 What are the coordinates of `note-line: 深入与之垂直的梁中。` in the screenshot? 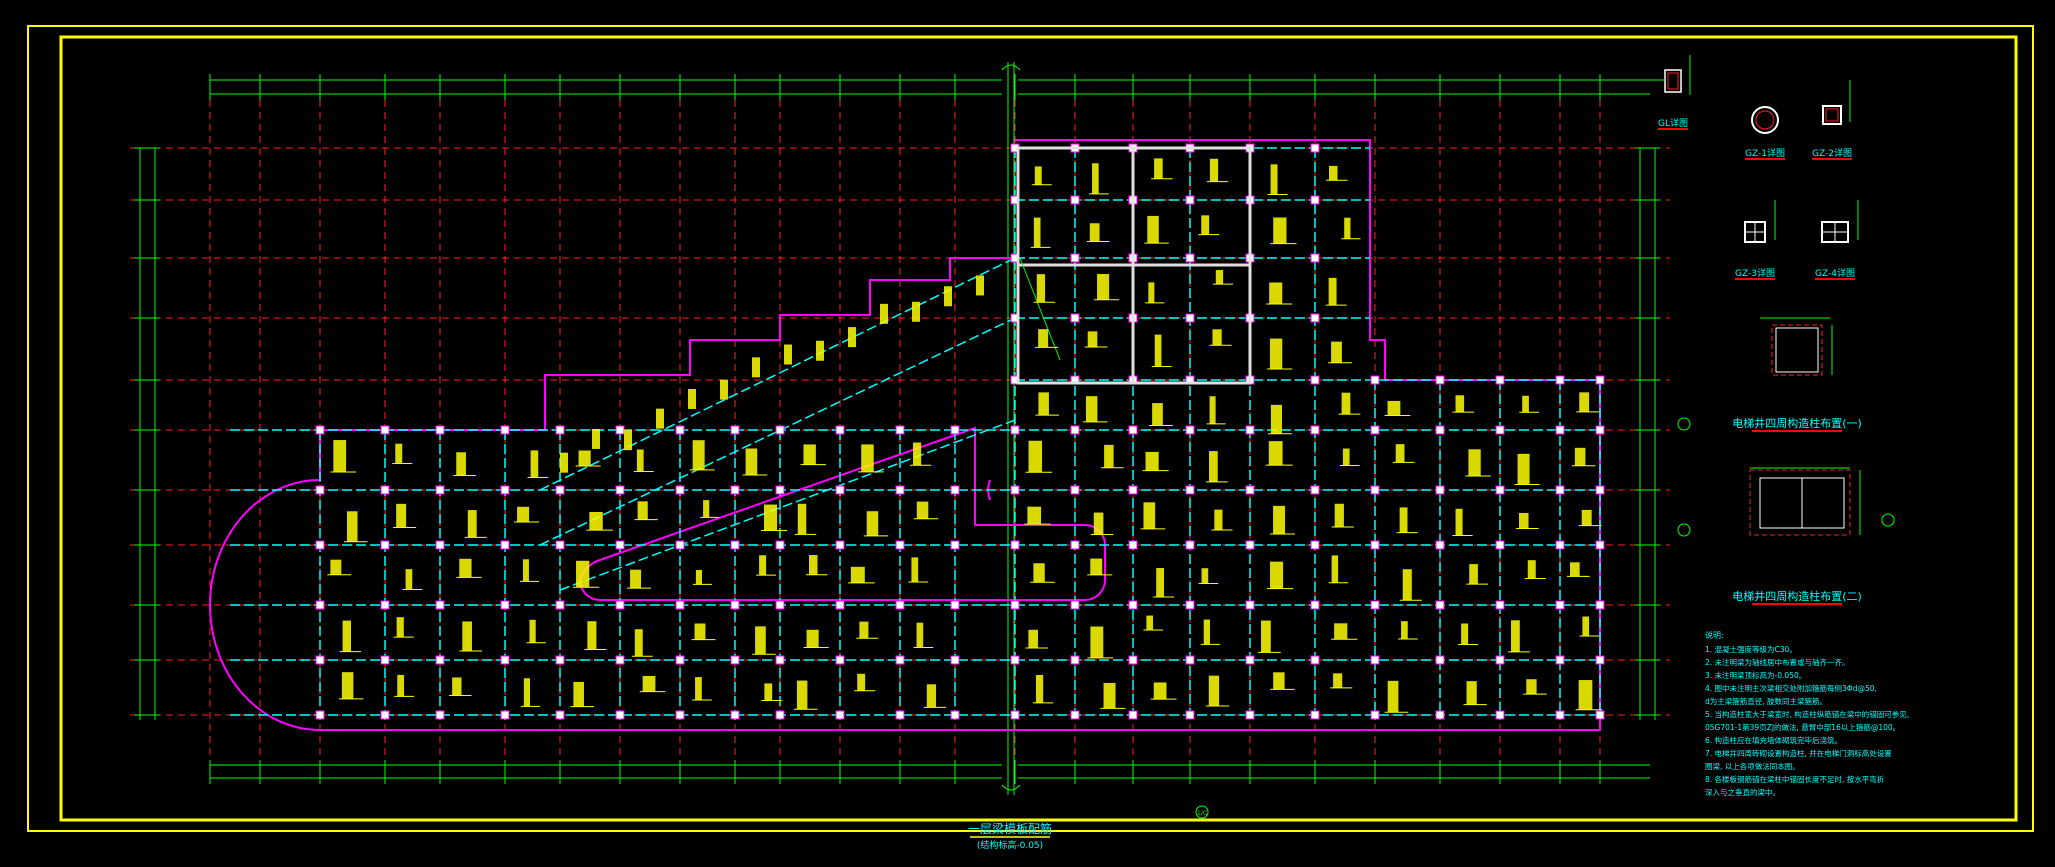 It's located at (1742, 792).